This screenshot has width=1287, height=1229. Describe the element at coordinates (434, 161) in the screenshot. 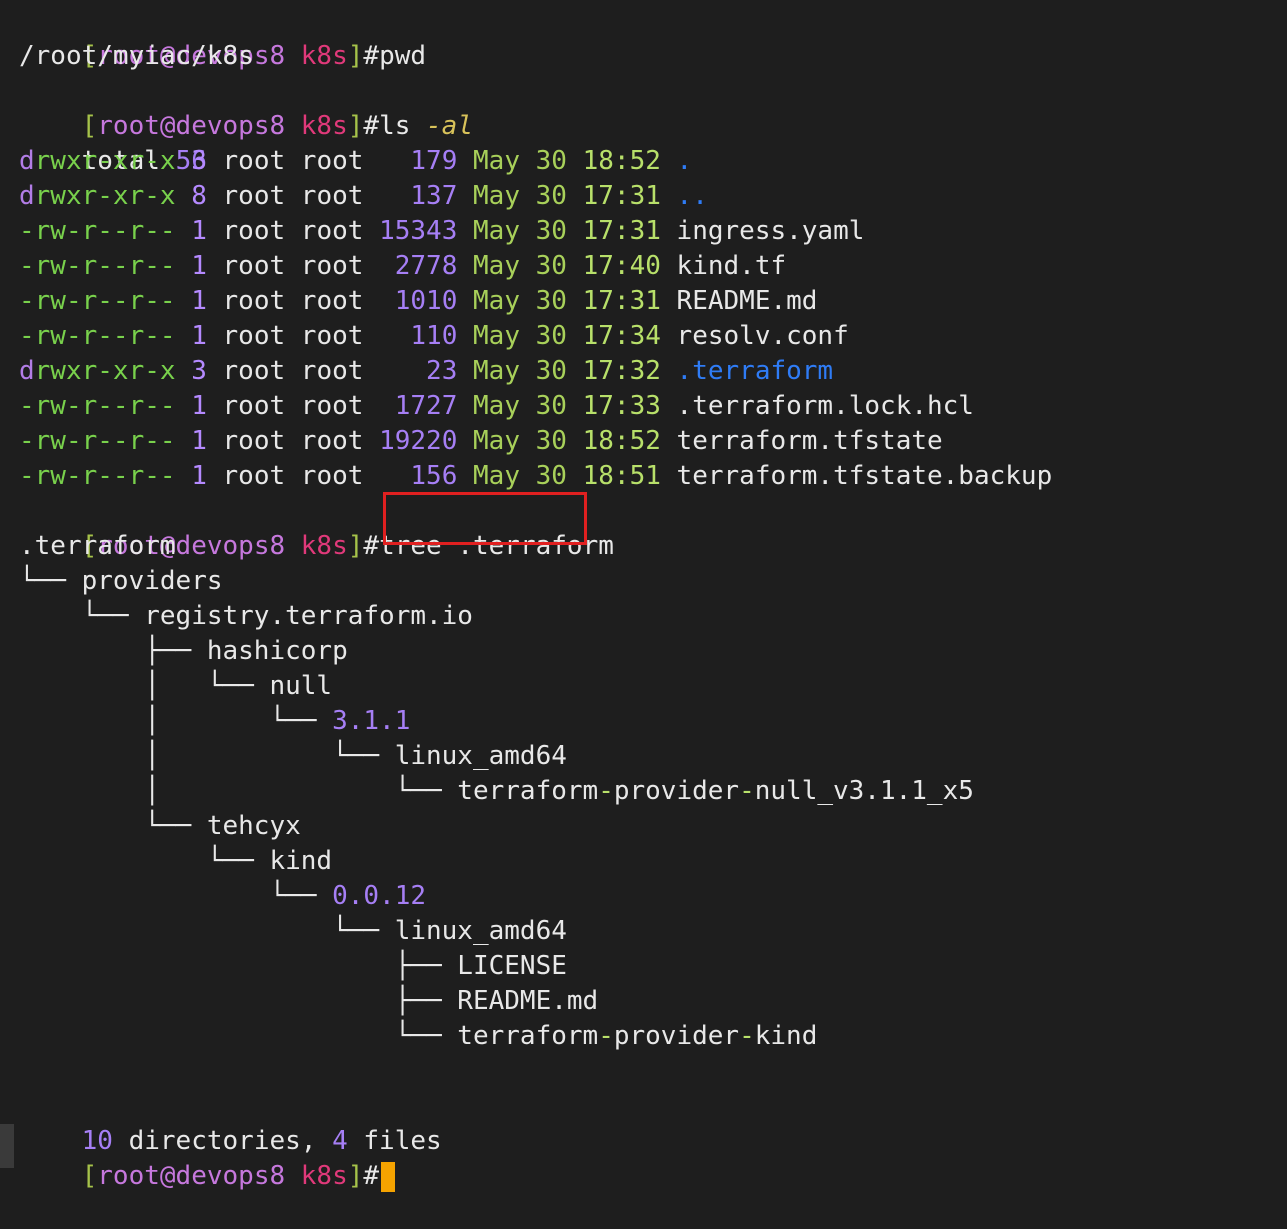

I see `file-size: 179` at that location.